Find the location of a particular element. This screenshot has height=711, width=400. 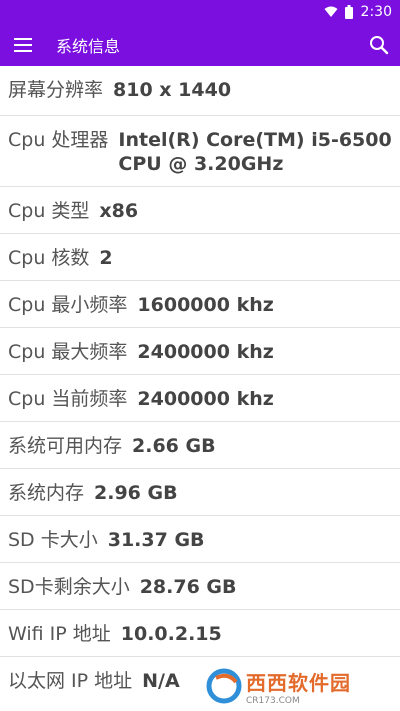

info-row-cpu-current-freq: Cpu 当前频率 2400000 khz is located at coordinates (200, 398).